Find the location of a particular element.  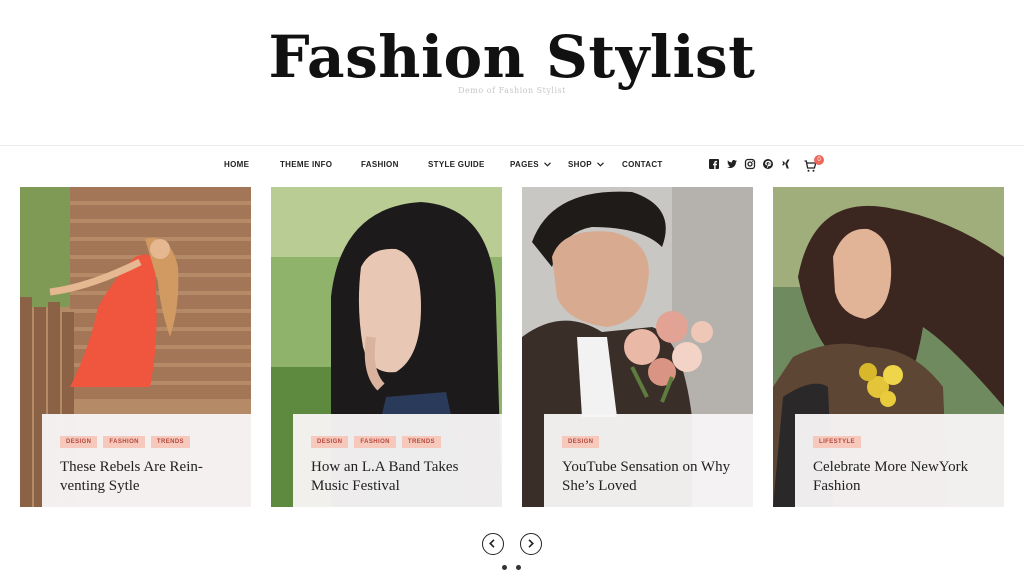

instagram-icon is located at coordinates (750, 164).